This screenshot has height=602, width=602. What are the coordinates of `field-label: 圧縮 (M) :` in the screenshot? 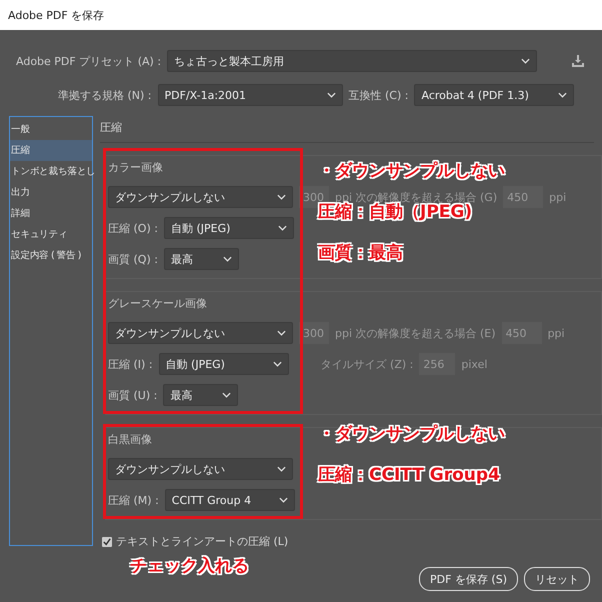 It's located at (133, 500).